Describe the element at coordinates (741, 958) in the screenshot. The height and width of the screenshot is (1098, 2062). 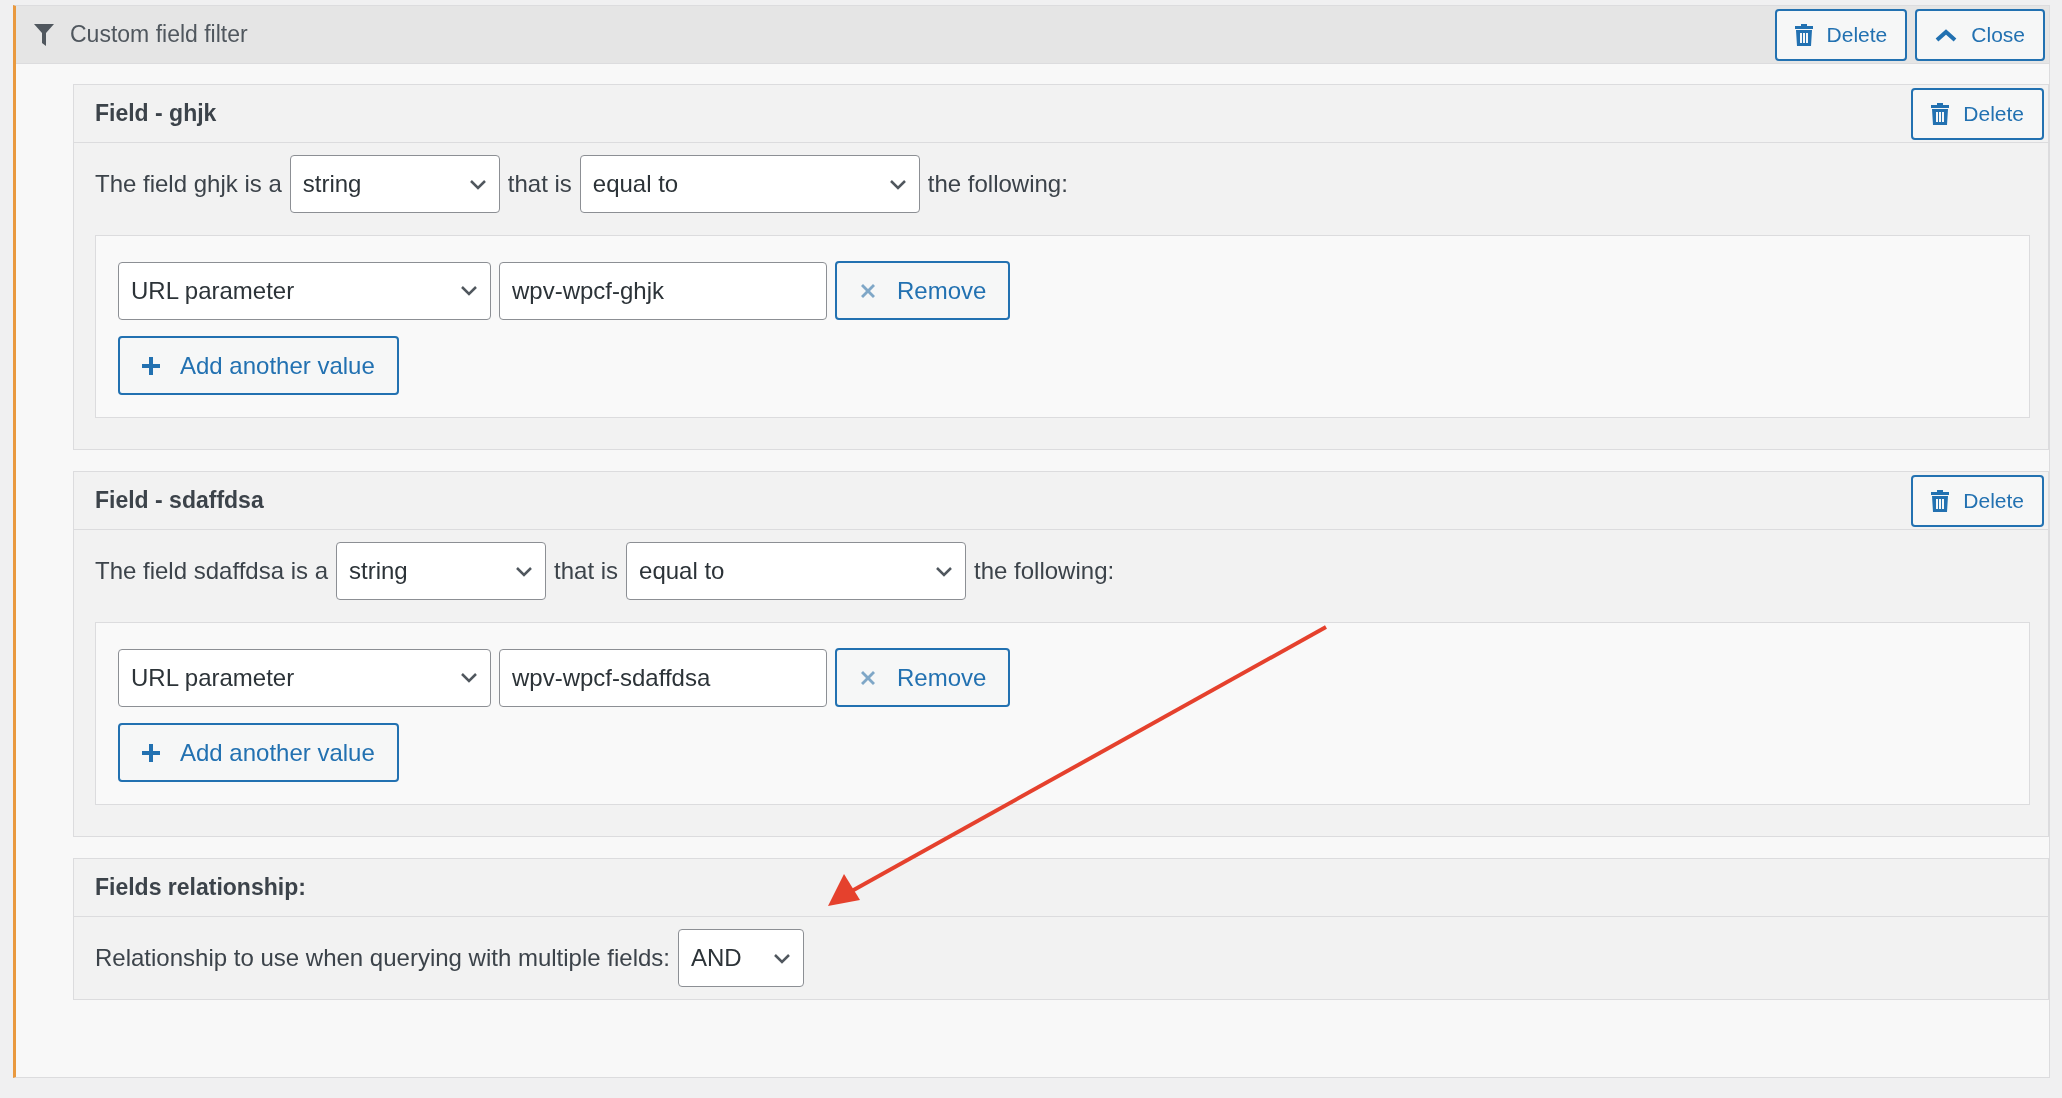
I see `relationship-dropdown: AND` at that location.